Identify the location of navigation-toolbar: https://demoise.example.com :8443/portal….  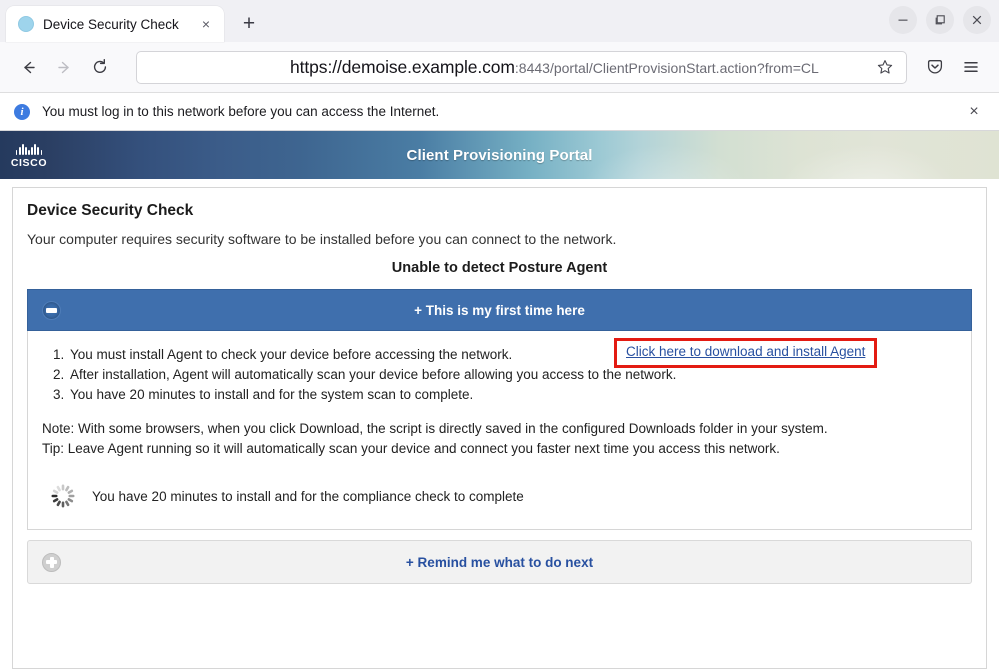
(499, 67).